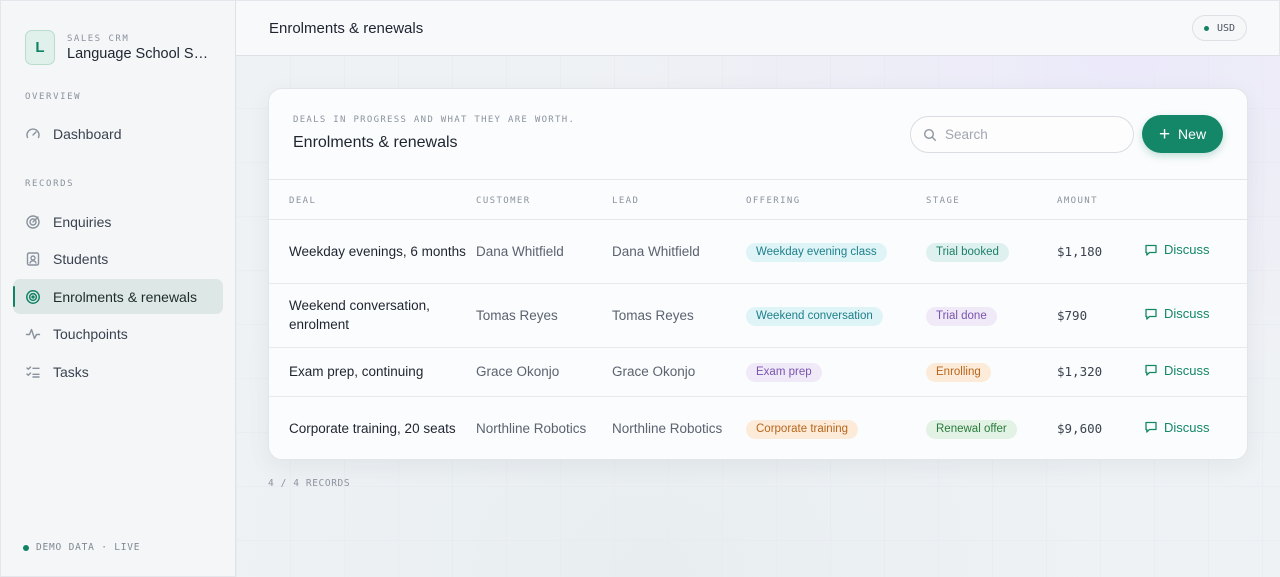 Image resolution: width=1280 pixels, height=577 pixels. What do you see at coordinates (1030, 134) in the screenshot?
I see `search-input` at bounding box center [1030, 134].